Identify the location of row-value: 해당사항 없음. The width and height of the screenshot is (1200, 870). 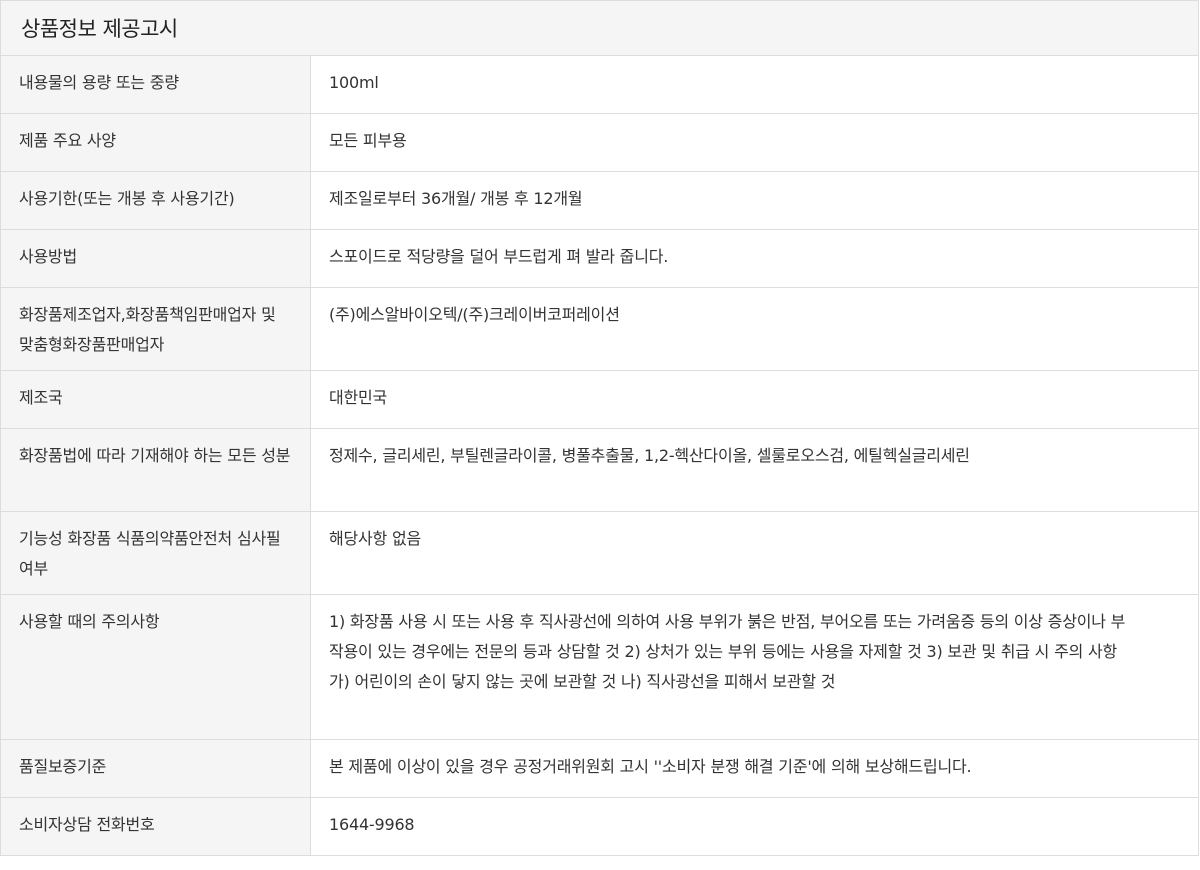
(375, 538).